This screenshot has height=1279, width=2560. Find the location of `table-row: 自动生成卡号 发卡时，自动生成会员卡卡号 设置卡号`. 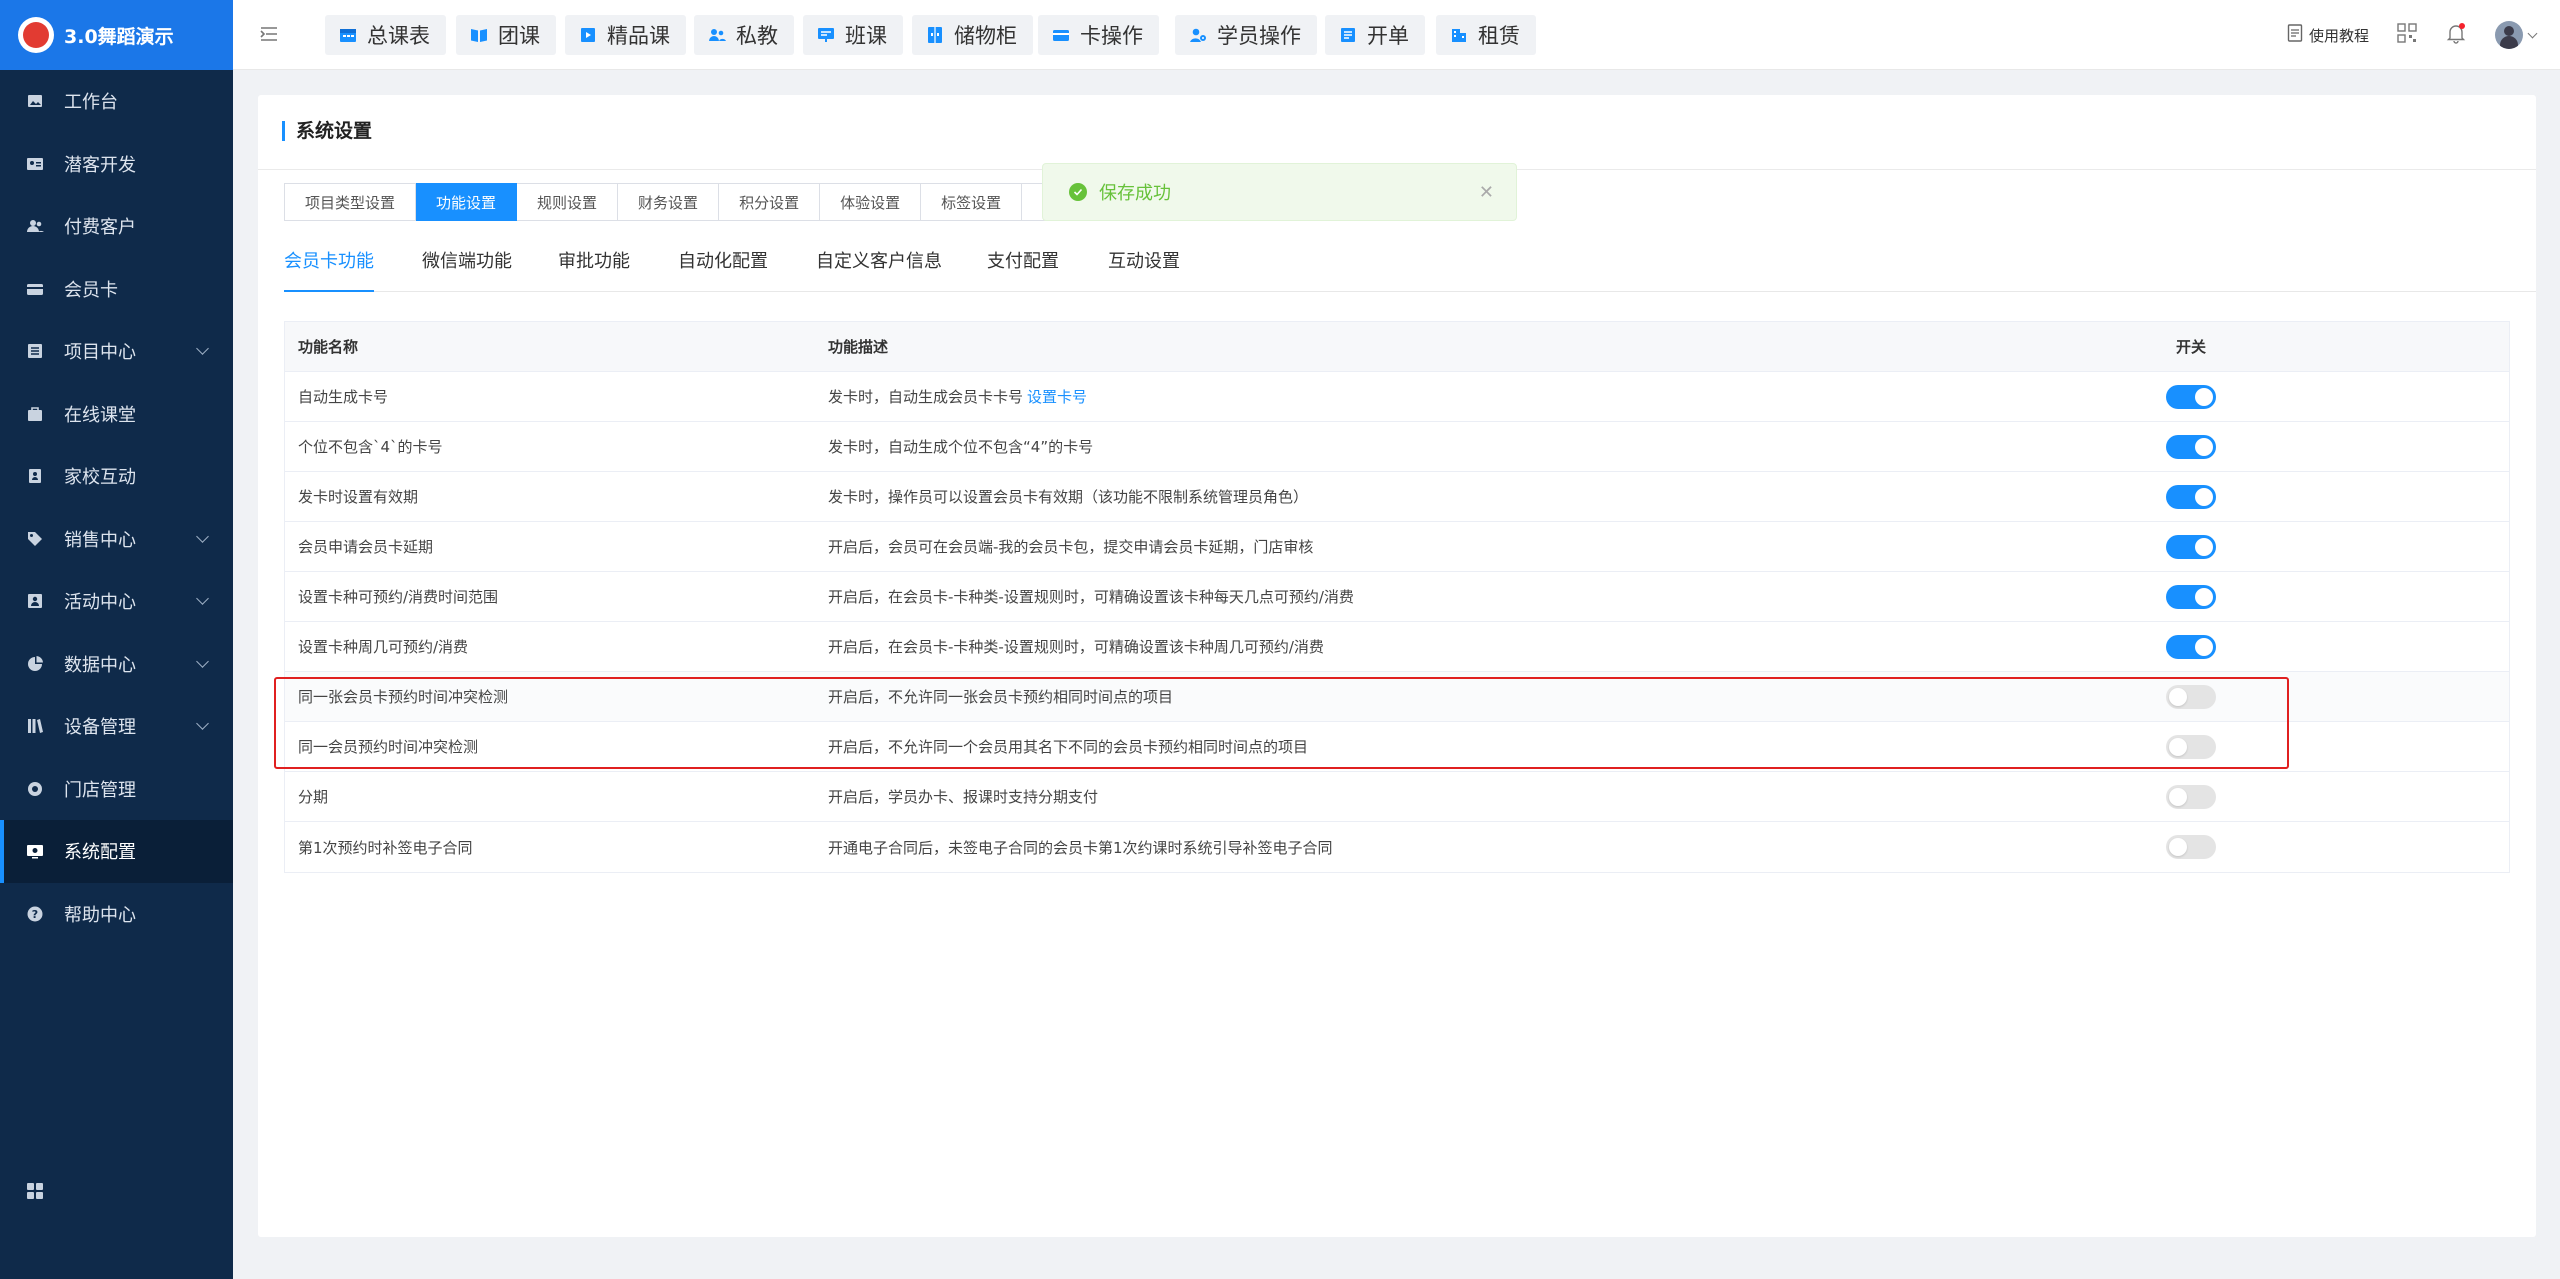

table-row: 自动生成卡号 发卡时，自动生成会员卡卡号 设置卡号 is located at coordinates (1397, 397).